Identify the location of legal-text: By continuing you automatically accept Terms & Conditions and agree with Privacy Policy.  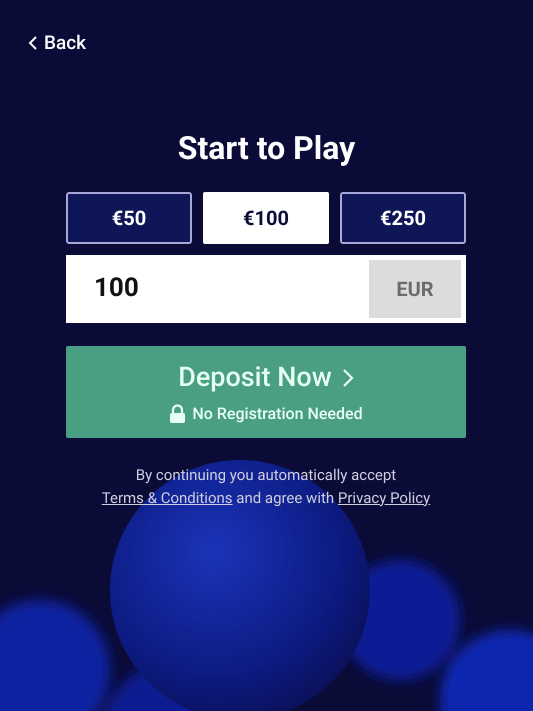
(266, 486).